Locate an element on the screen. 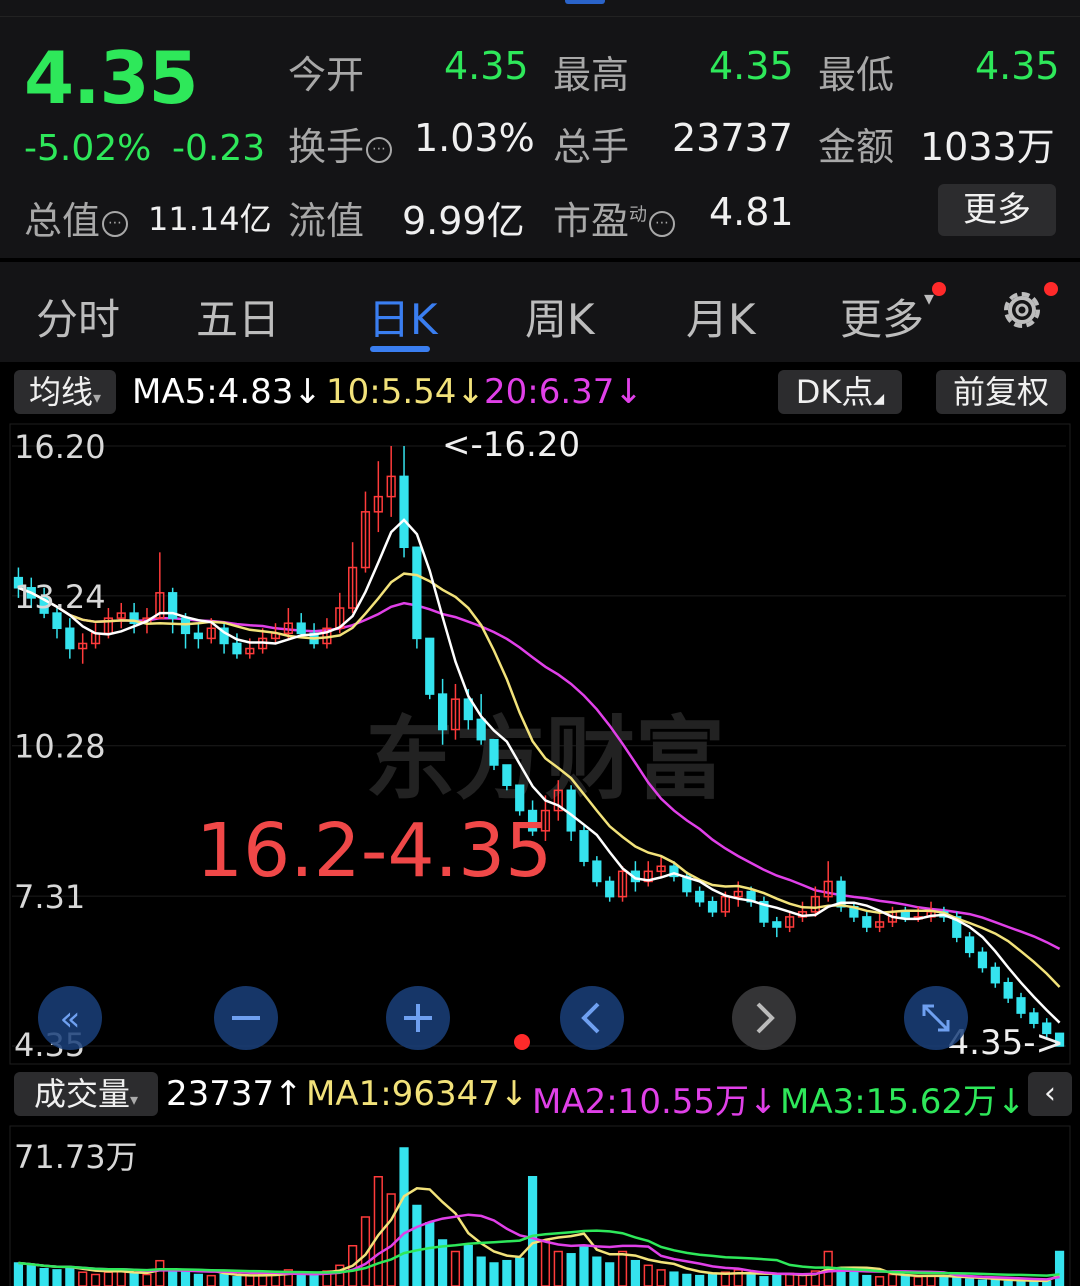  notification-dot is located at coordinates (1051, 289).